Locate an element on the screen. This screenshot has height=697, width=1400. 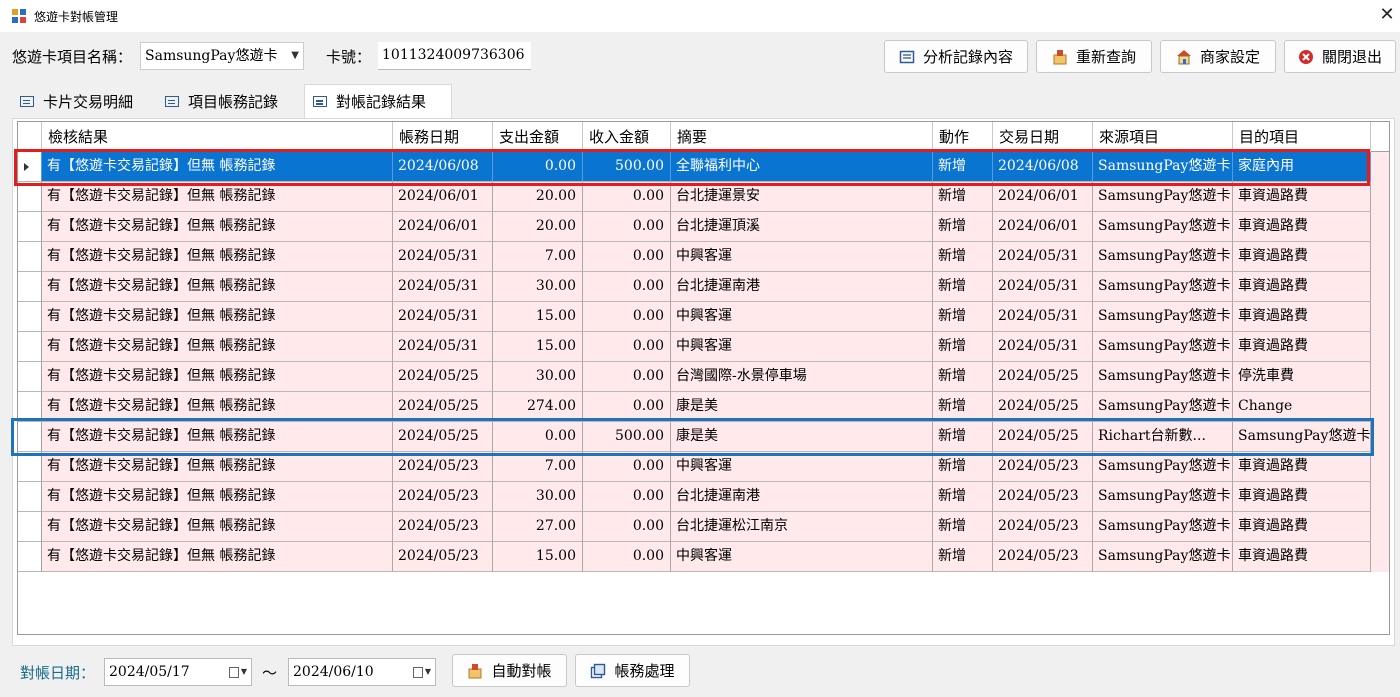
analyze-button: 分析記錄內容 is located at coordinates (956, 56).